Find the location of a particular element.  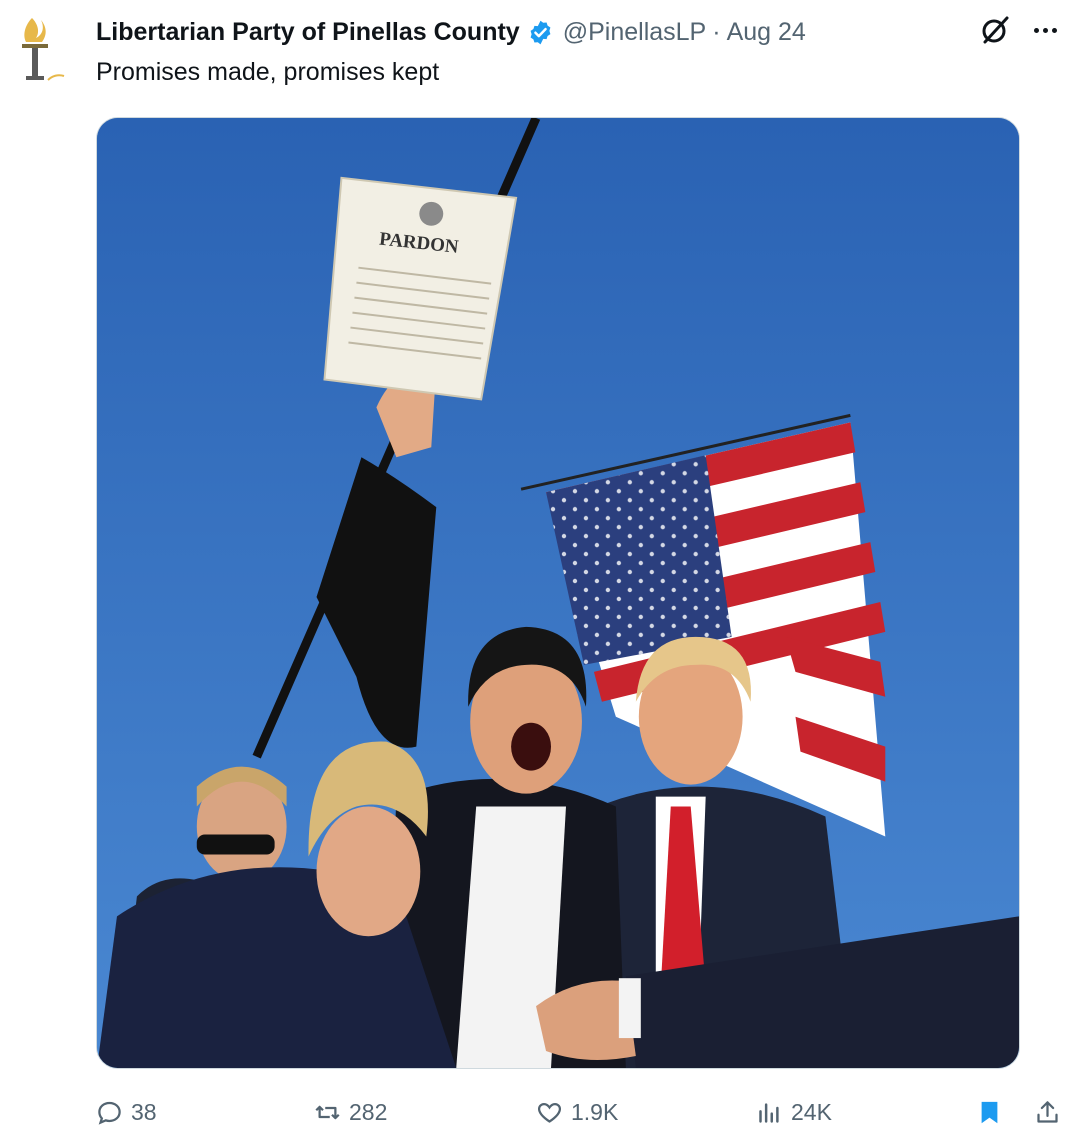

share-icon is located at coordinates (1047, 1111).